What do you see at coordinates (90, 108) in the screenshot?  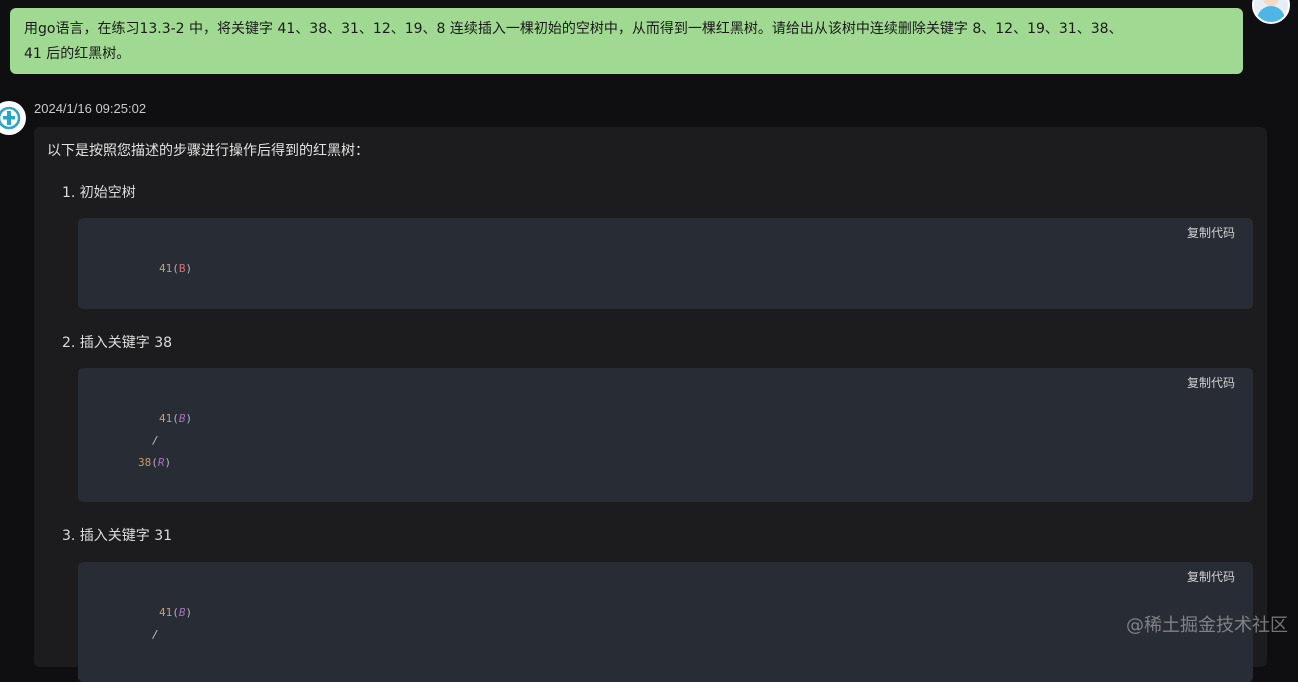 I see `message-timestamp: 2024/1/16 09:25:02` at bounding box center [90, 108].